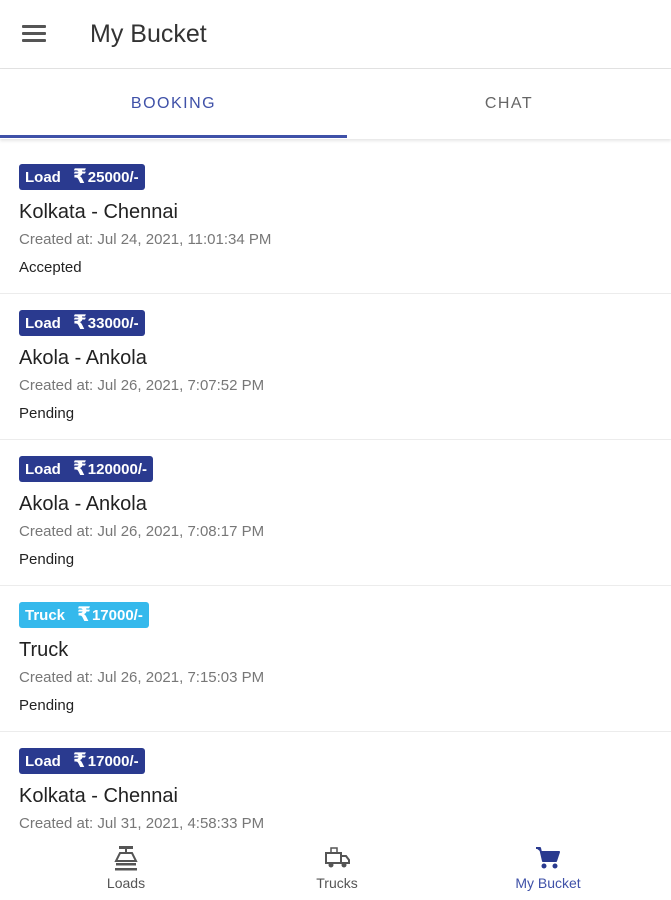 Image resolution: width=671 pixels, height=900 pixels. Describe the element at coordinates (113, 177) in the screenshot. I see `booking-amount: 25000/-` at that location.